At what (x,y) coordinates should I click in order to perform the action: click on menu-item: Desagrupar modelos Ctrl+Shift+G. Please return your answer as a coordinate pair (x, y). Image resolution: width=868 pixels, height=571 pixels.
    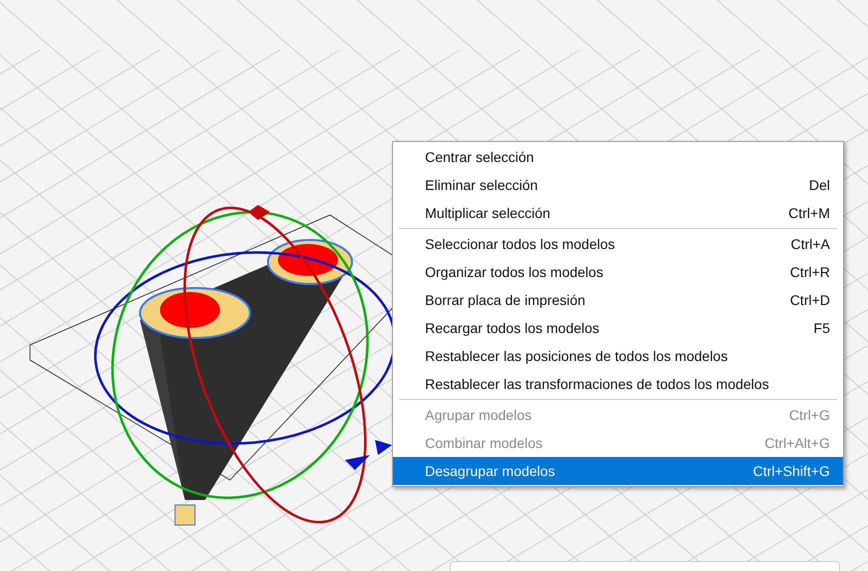
    Looking at the image, I should click on (618, 471).